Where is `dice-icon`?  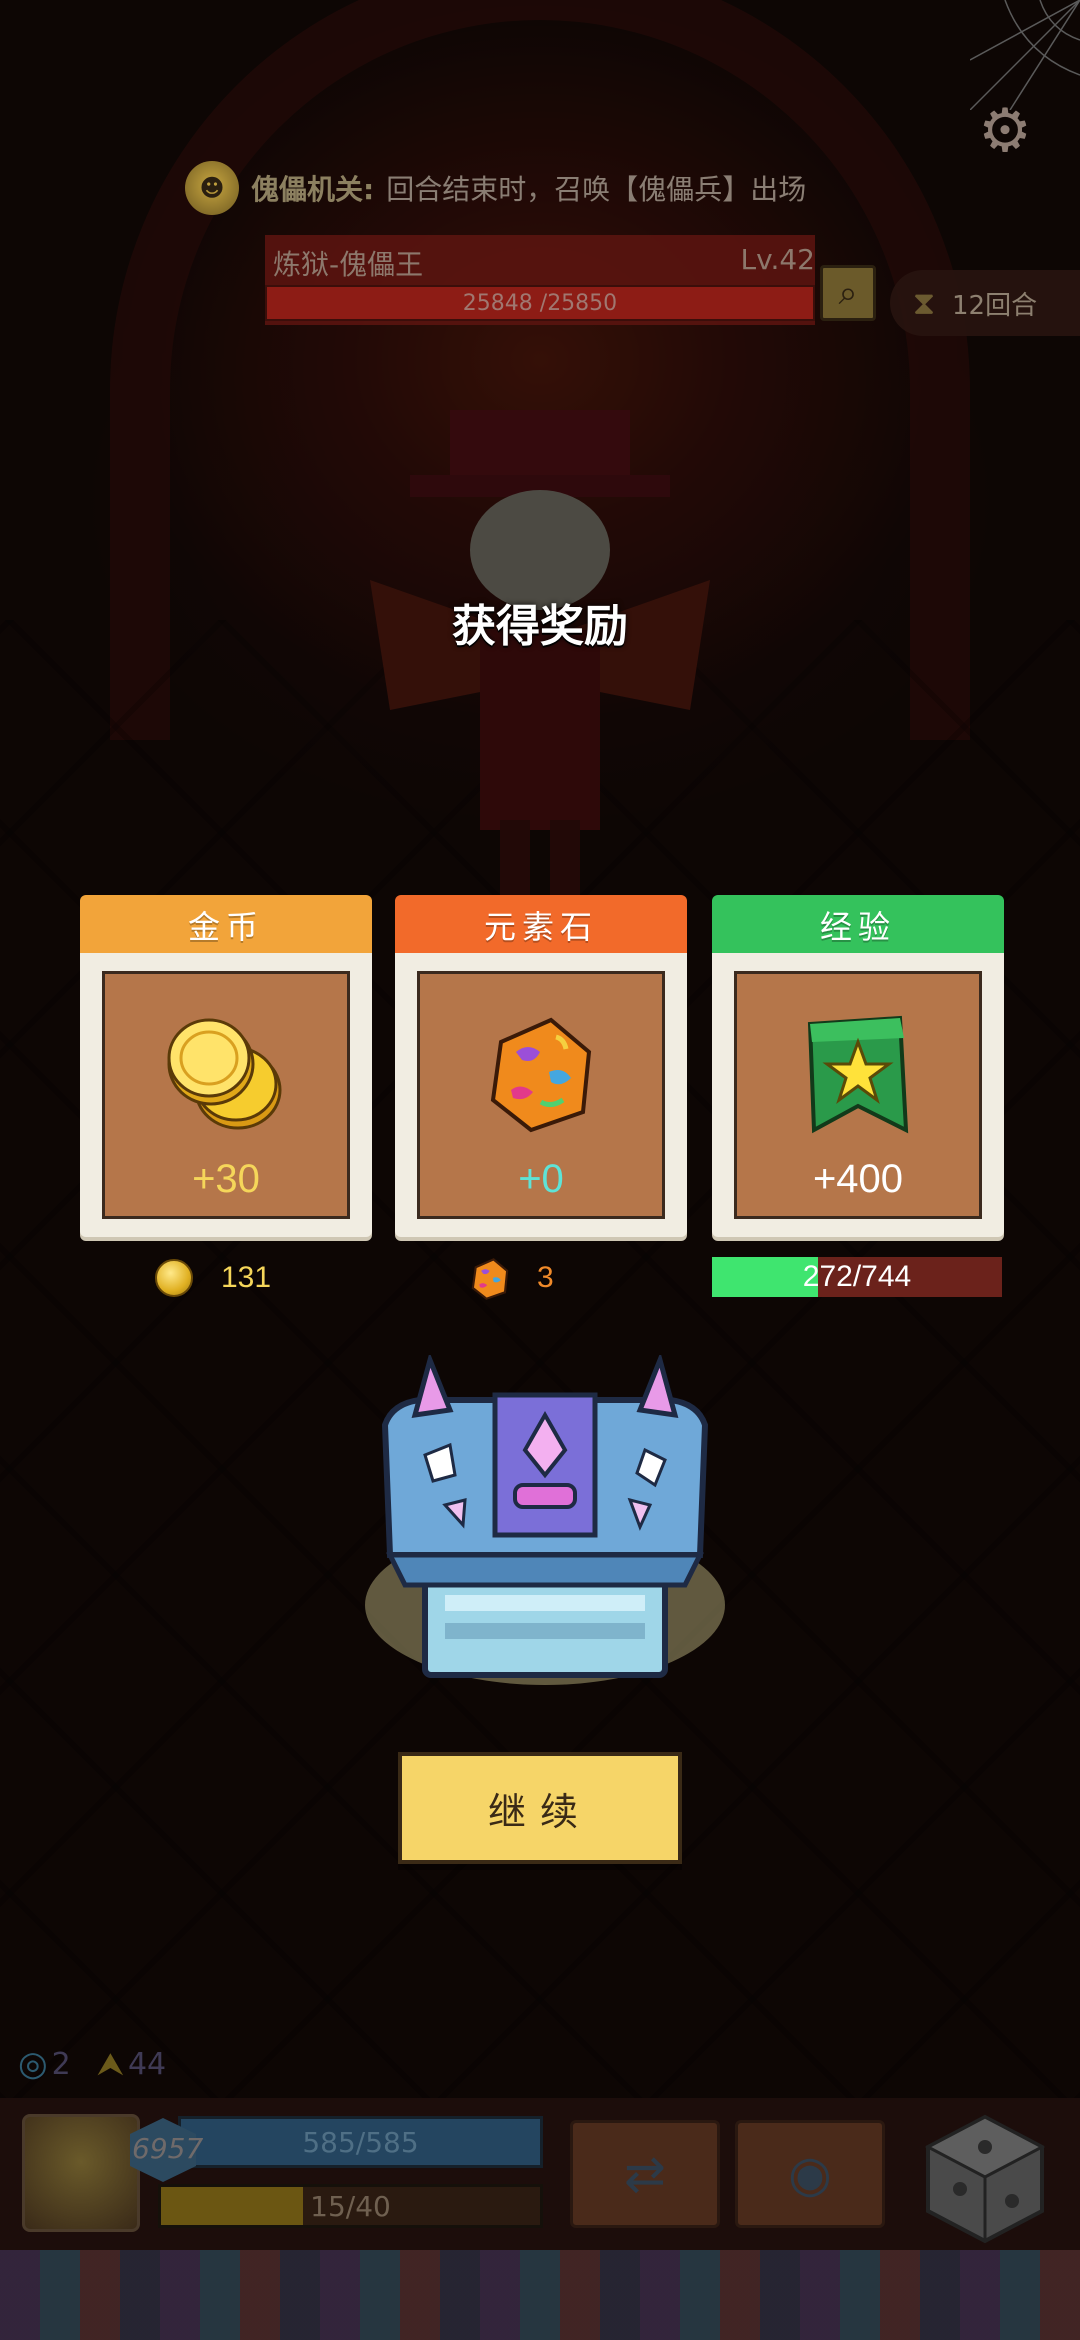 dice-icon is located at coordinates (985, 2179).